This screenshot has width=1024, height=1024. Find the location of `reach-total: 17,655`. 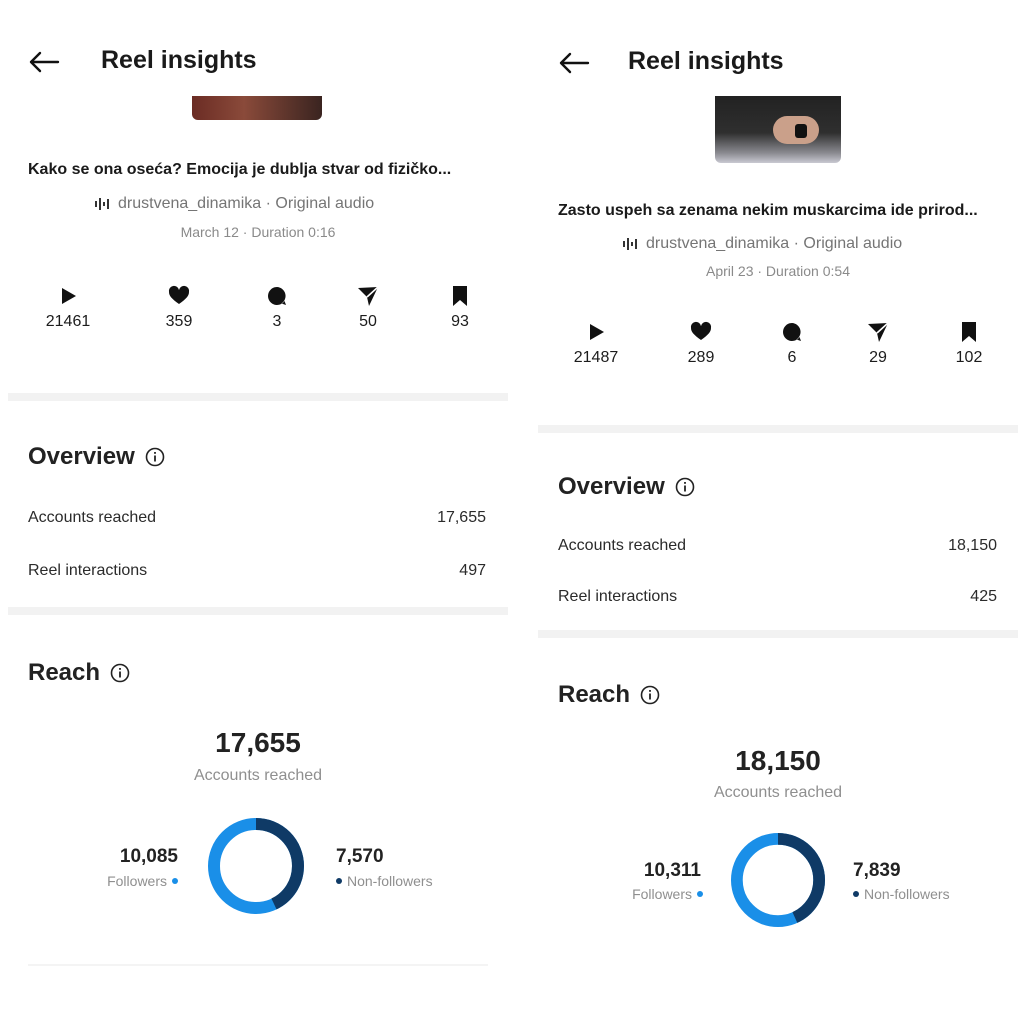

reach-total: 17,655 is located at coordinates (258, 742).